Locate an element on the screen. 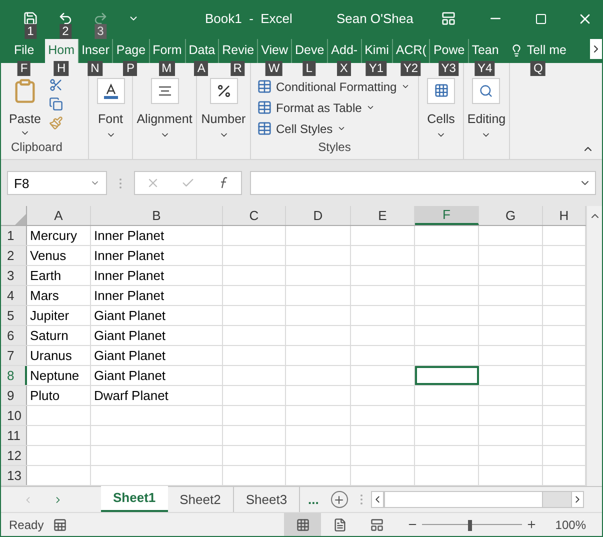 This screenshot has width=603, height=537. table-cell: Jupiter is located at coordinates (59, 316).